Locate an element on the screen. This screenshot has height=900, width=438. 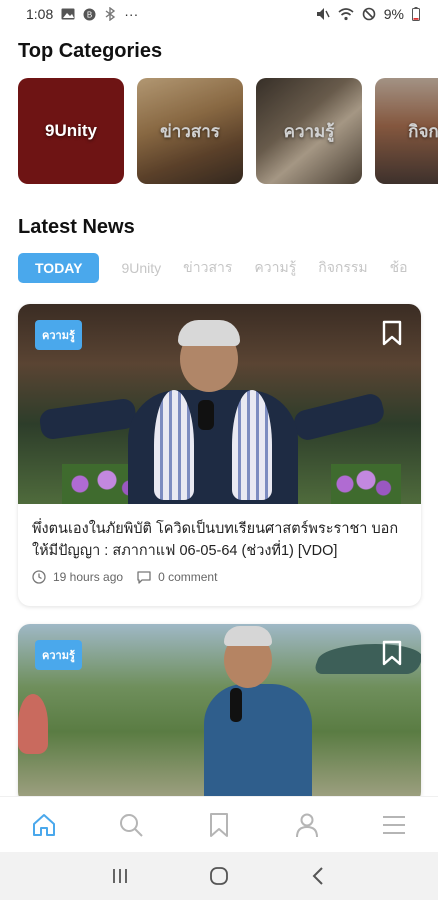
bottom-nav is located at coordinates (219, 824).